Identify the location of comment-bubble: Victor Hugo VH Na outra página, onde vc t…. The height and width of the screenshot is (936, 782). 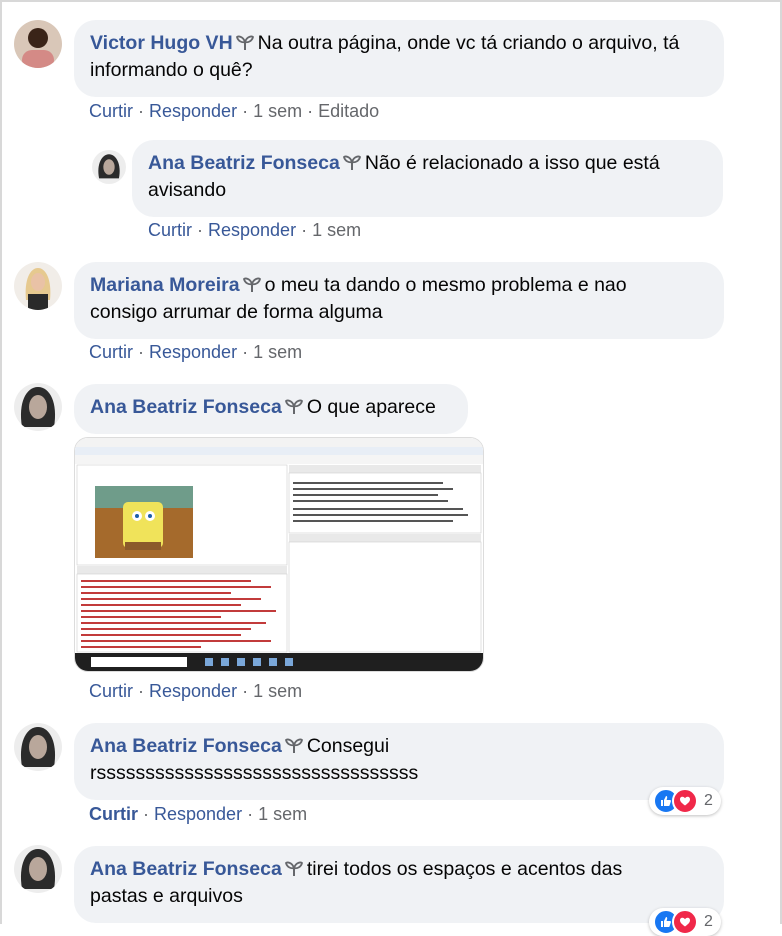
(399, 58).